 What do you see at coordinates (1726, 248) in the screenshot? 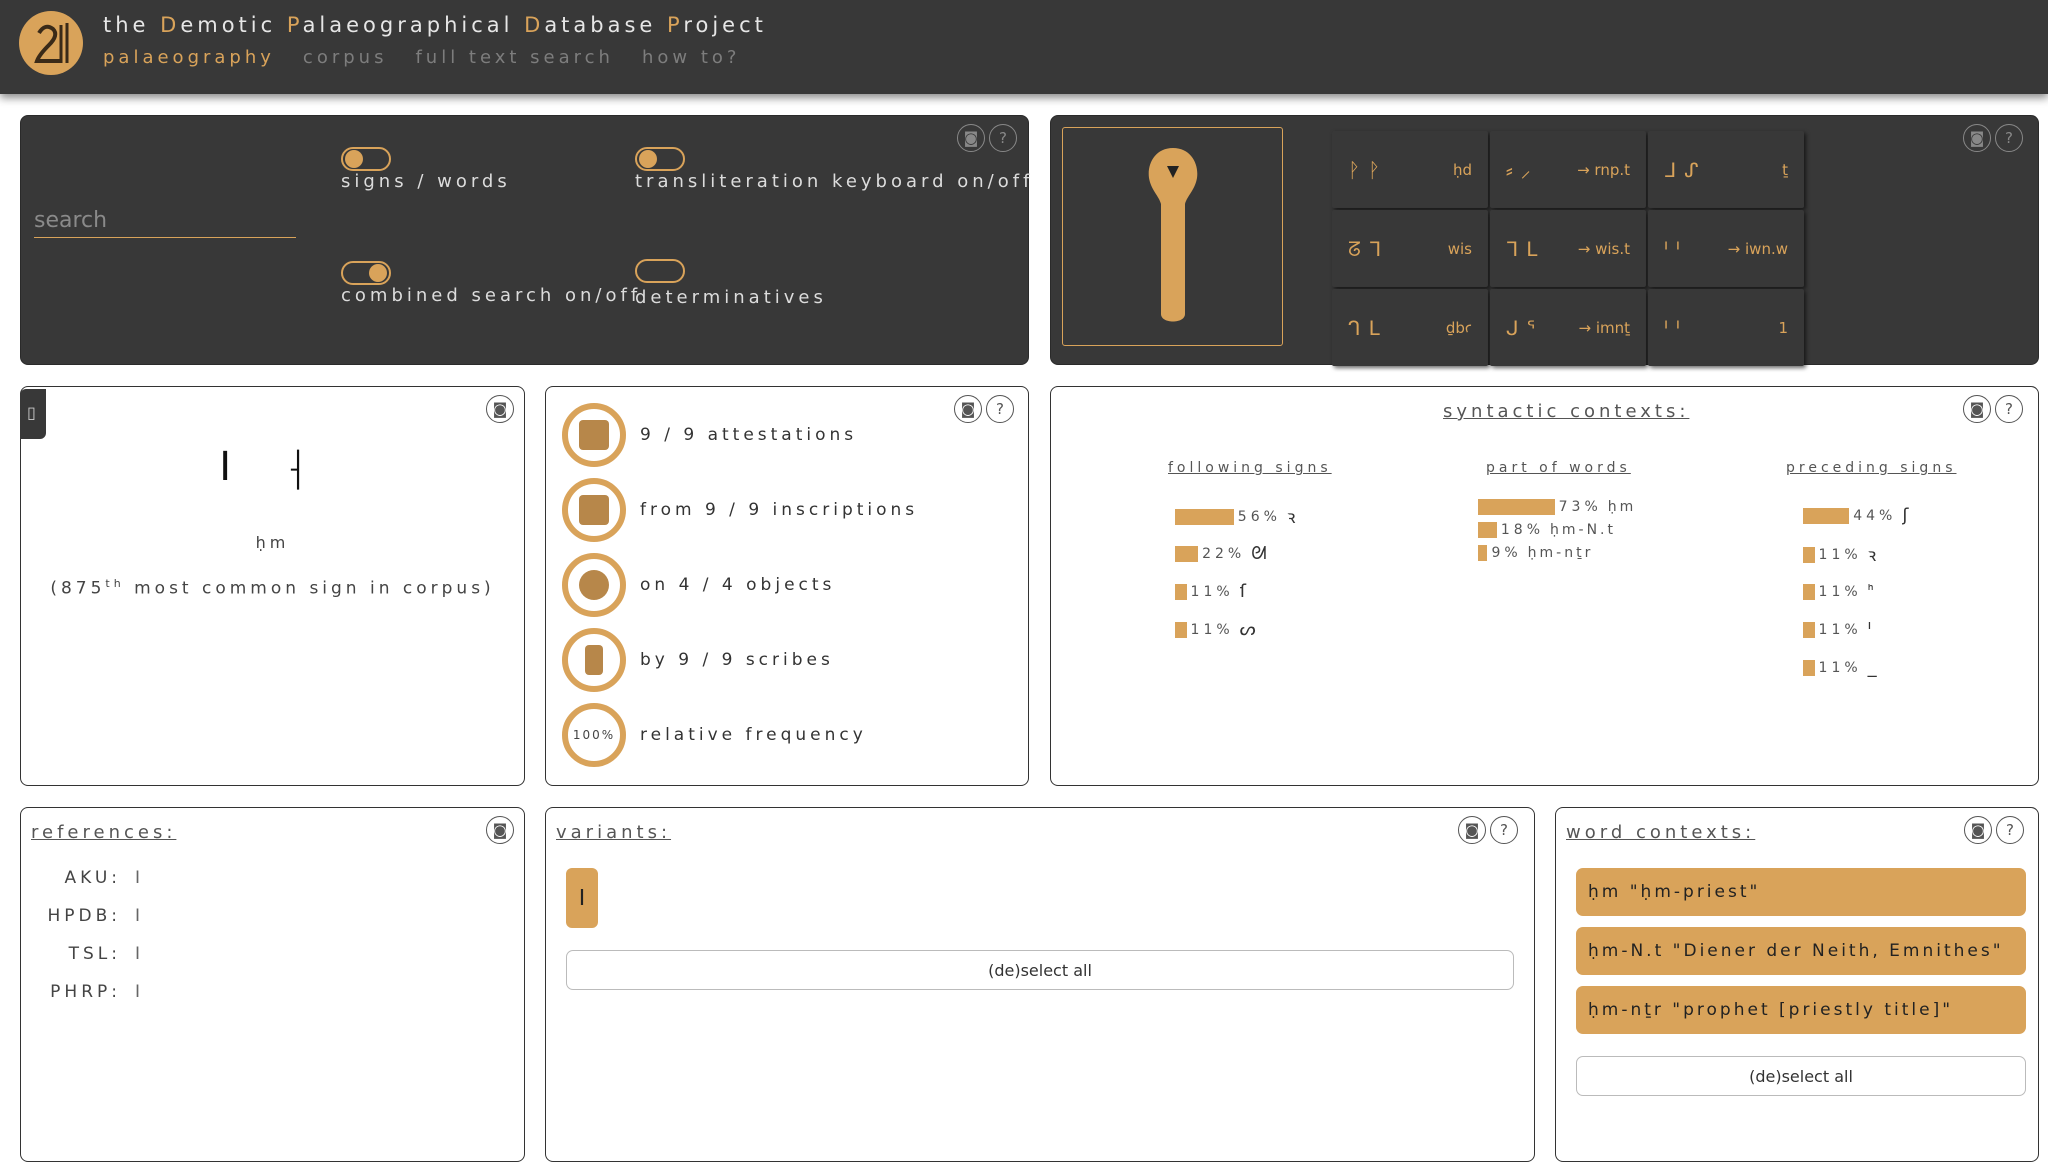
I see `sign-grid-cell: ᑊᑊ → iwn.w` at bounding box center [1726, 248].